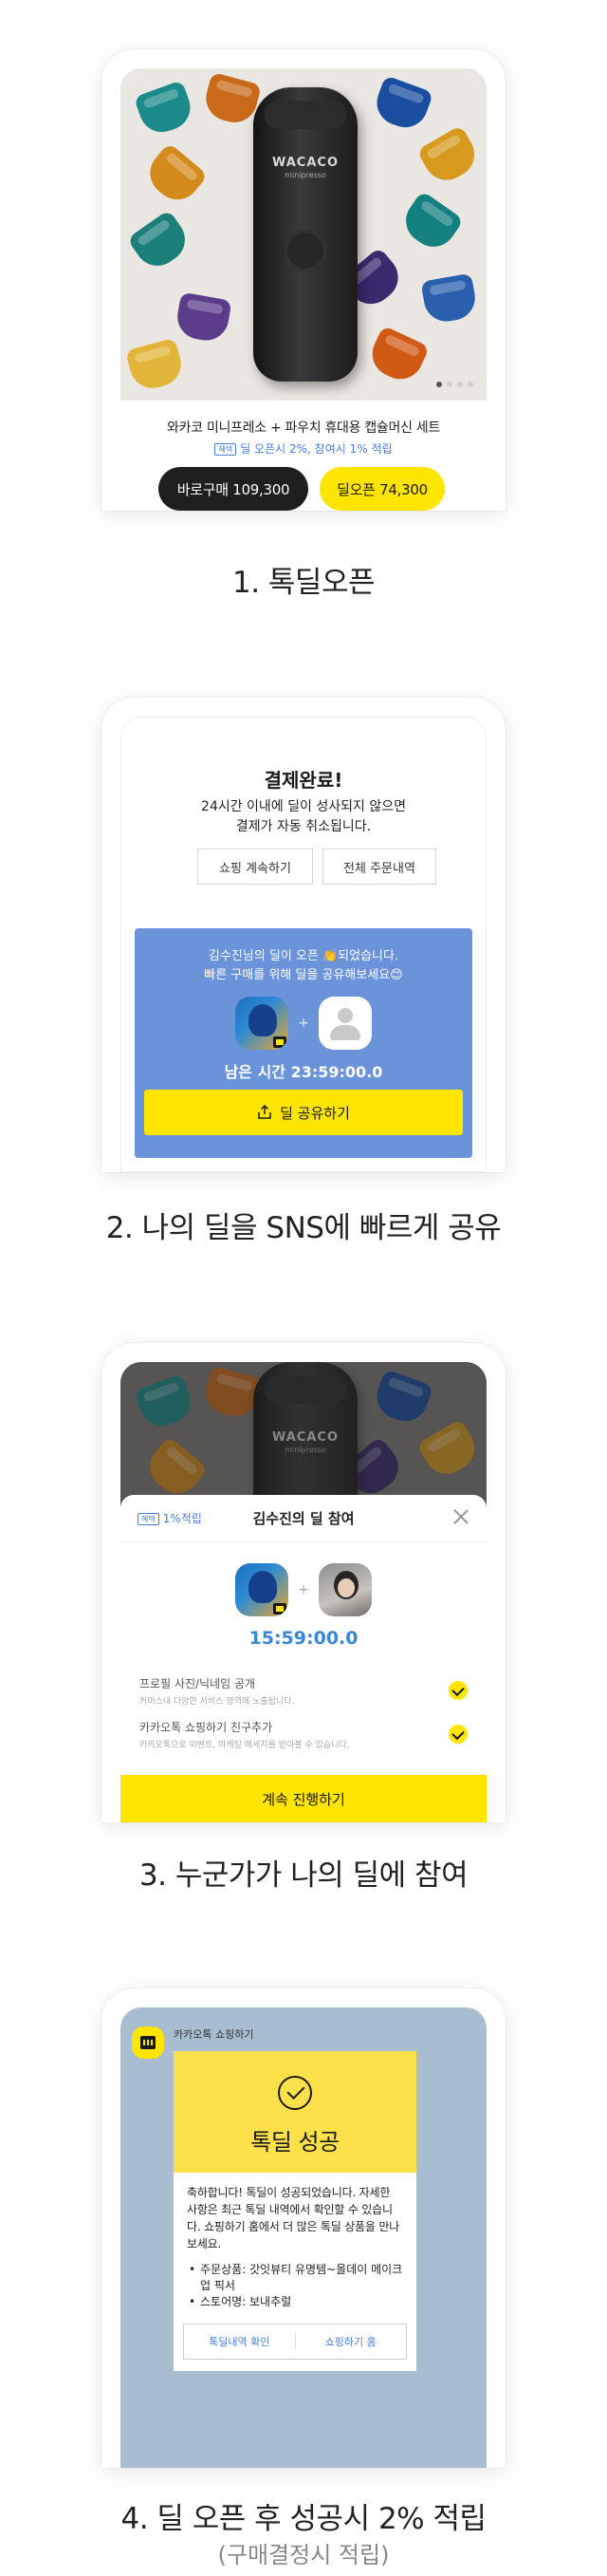 The height and width of the screenshot is (2576, 607). I want to click on product-photo-dimmed: WACACO minipresso, so click(303, 1438).